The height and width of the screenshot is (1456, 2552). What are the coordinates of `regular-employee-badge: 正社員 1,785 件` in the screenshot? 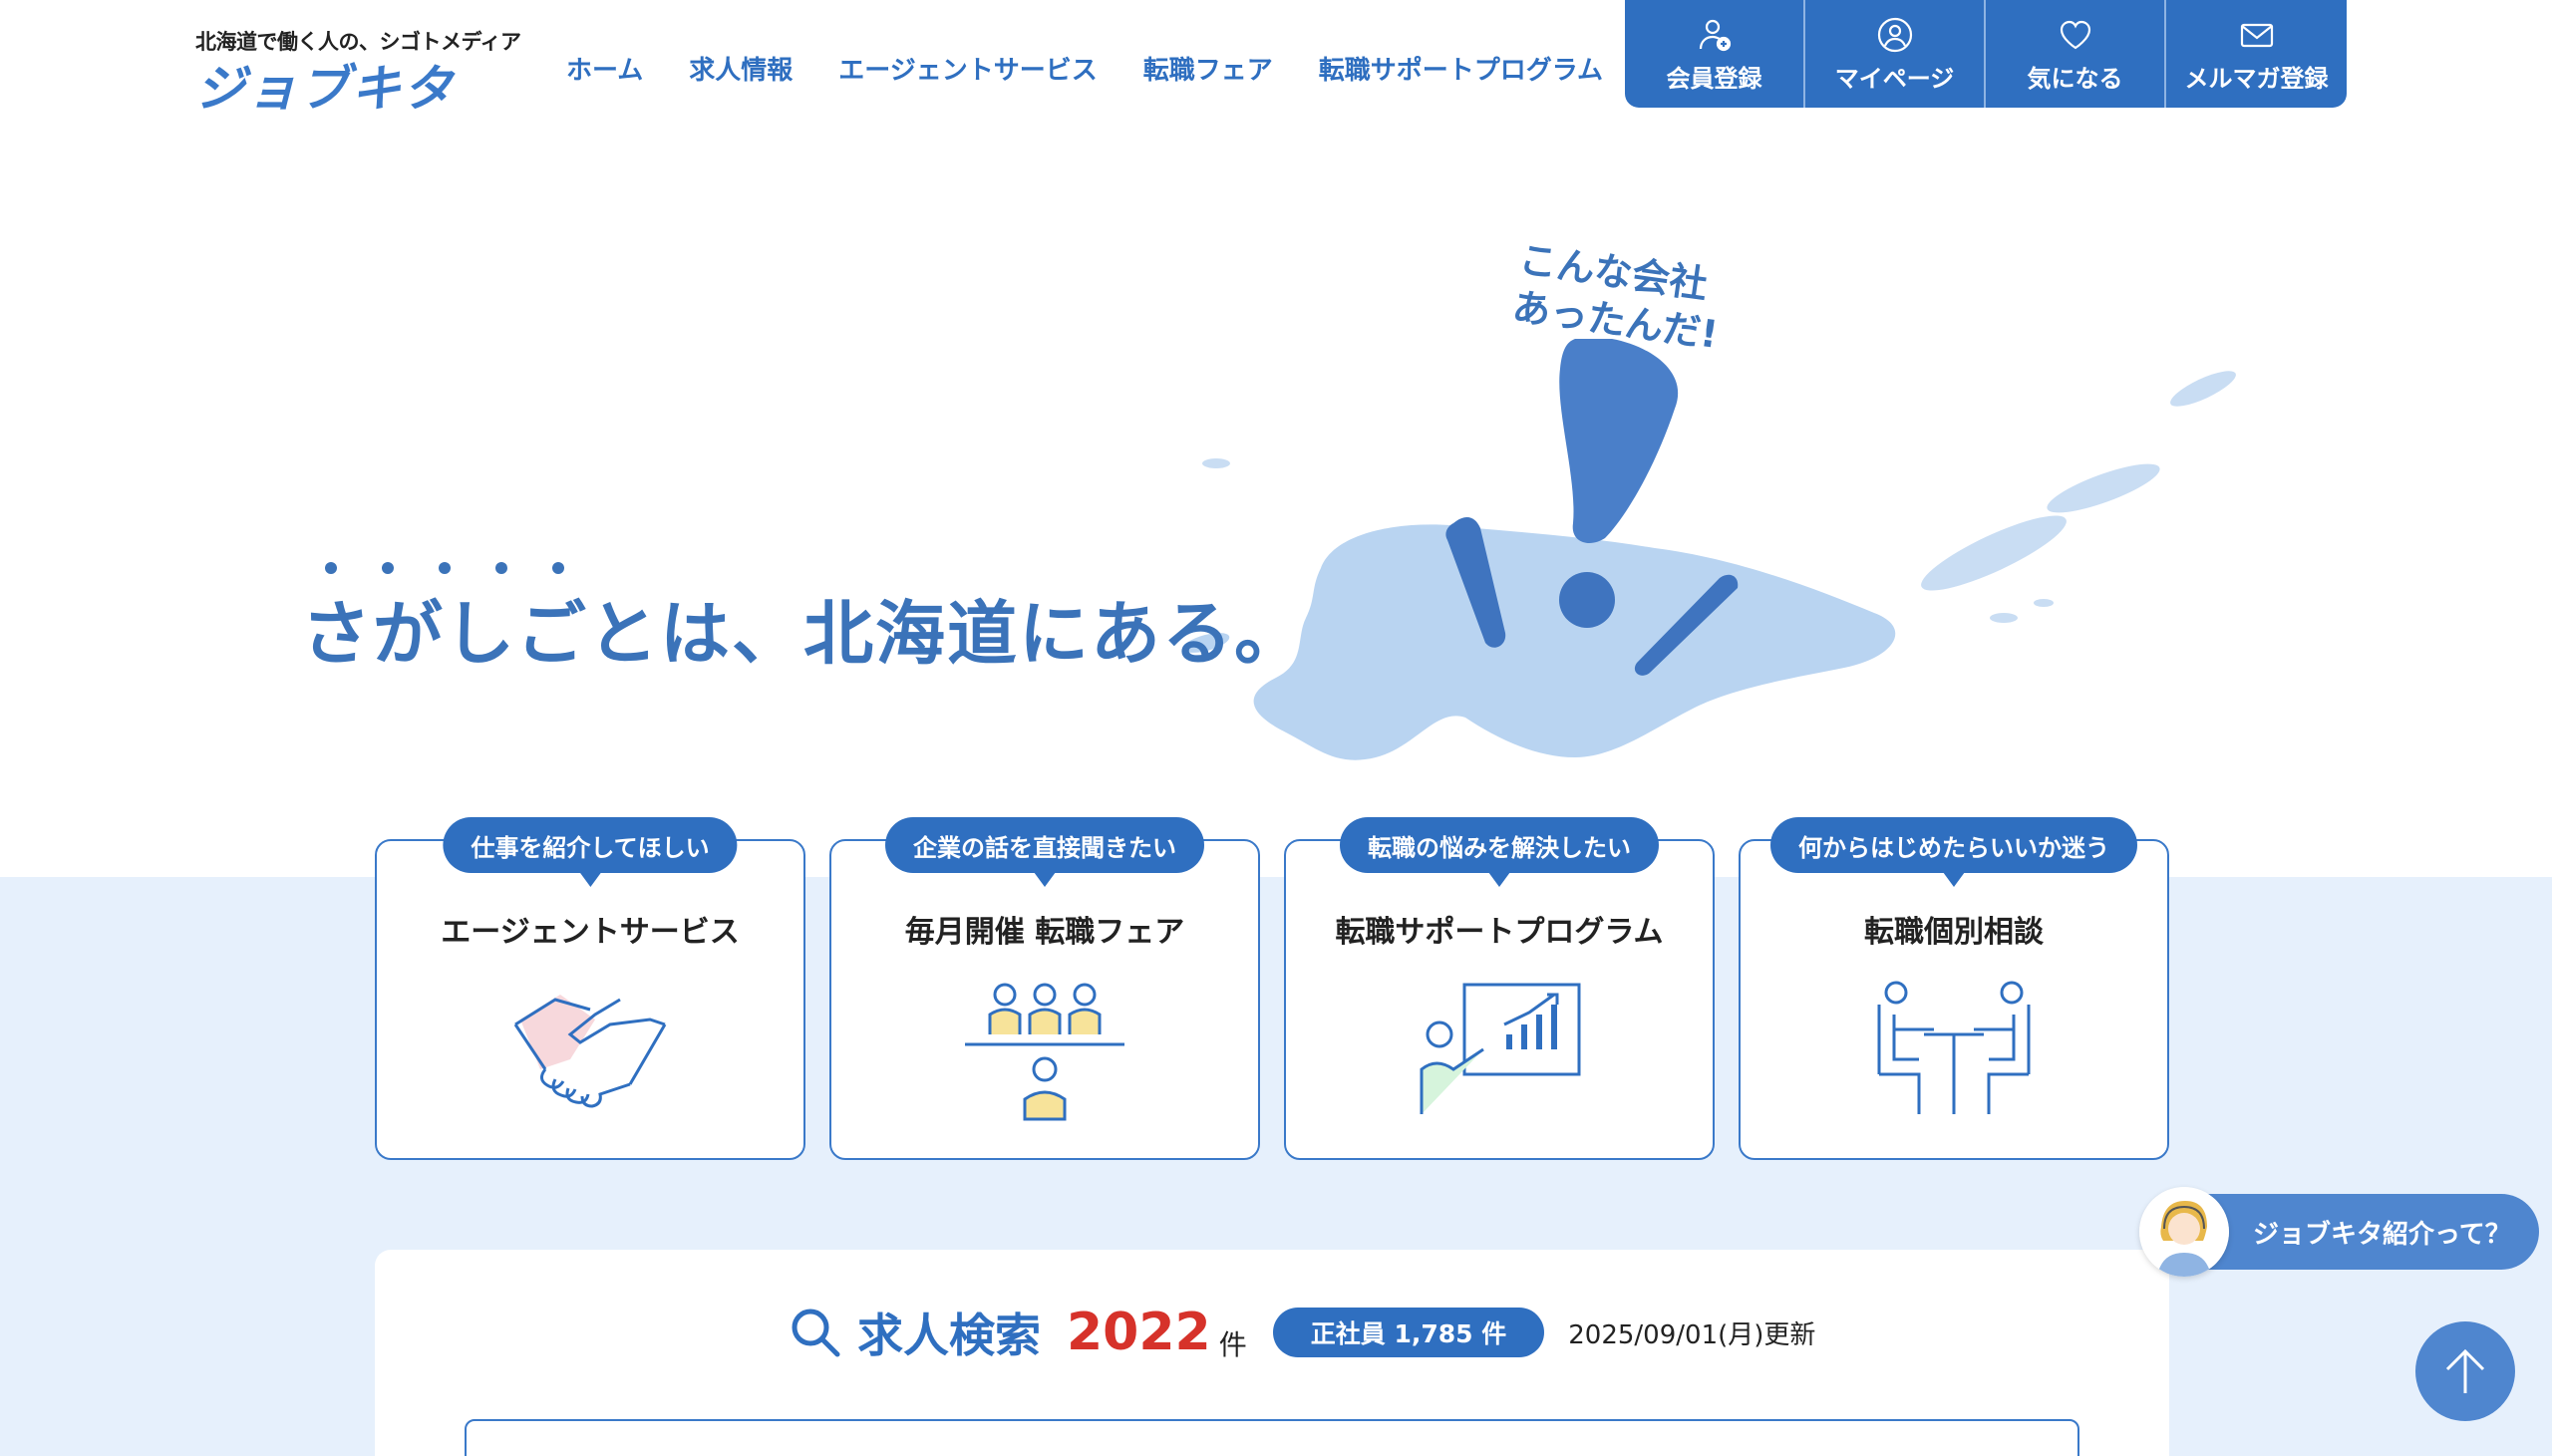 It's located at (1408, 1332).